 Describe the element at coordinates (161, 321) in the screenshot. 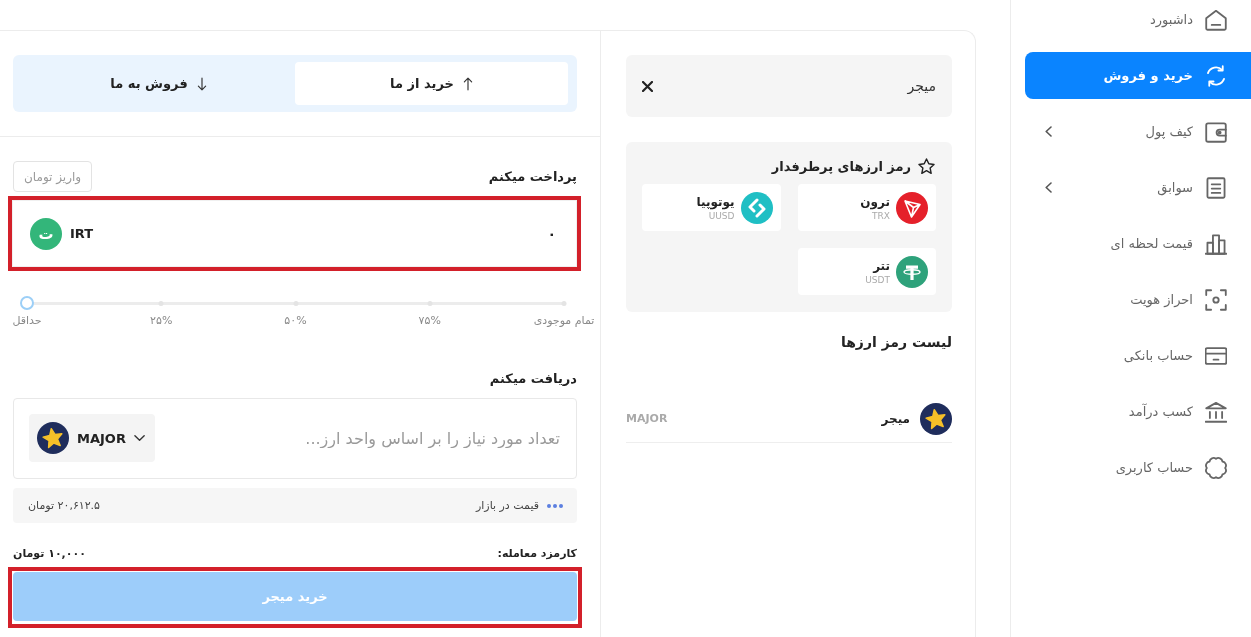

I see `slider-stop-label: ۲۵%` at that location.